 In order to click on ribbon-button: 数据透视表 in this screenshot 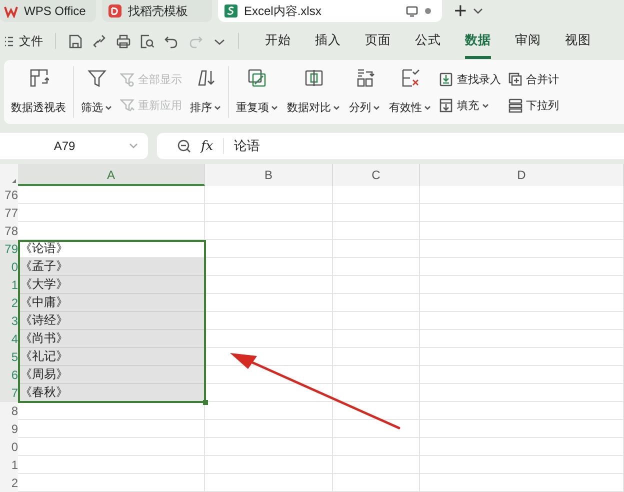, I will do `click(38, 92)`.